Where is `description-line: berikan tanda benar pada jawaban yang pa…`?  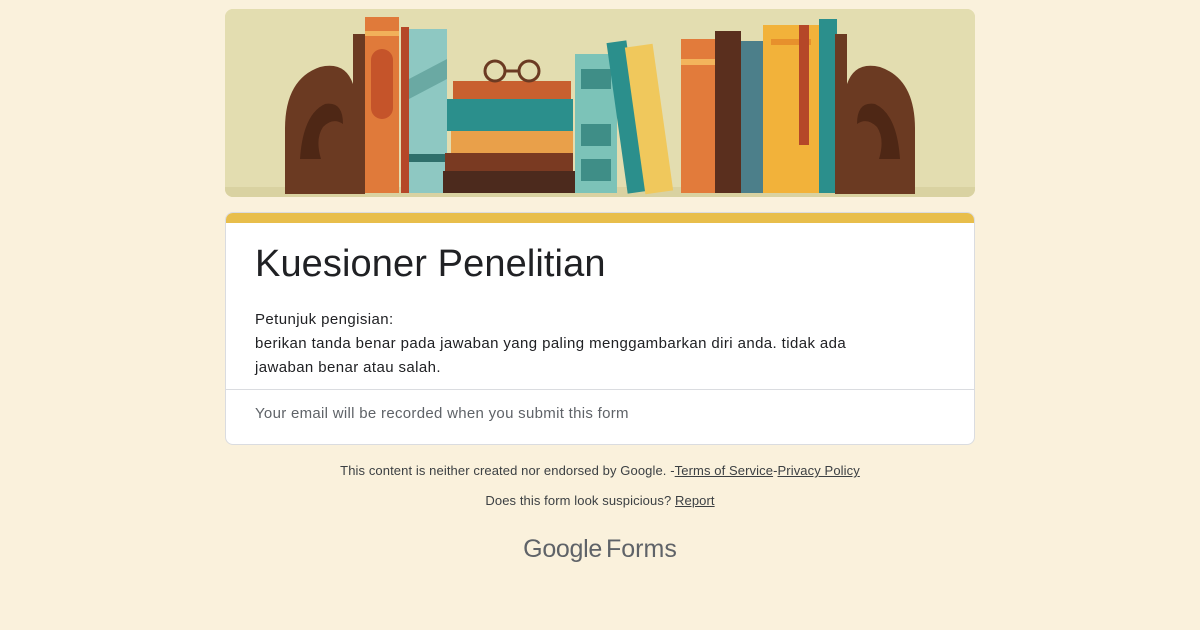
description-line: berikan tanda benar pada jawaban yang pa… is located at coordinates (551, 343).